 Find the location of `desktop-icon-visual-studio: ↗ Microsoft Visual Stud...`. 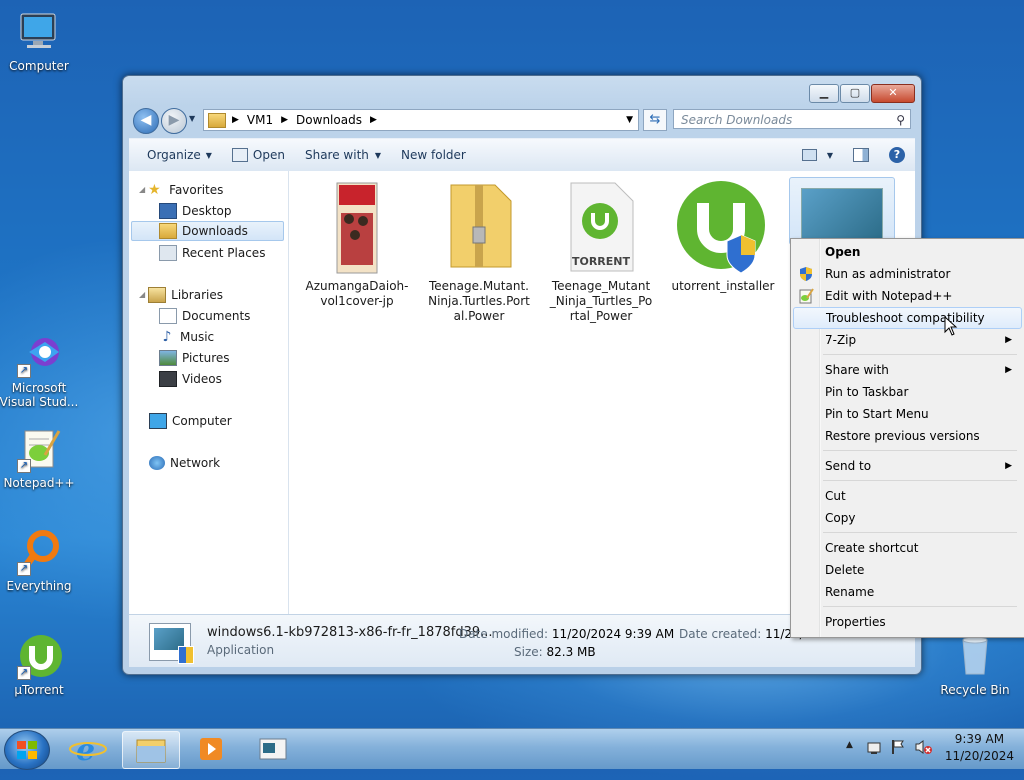

desktop-icon-visual-studio: ↗ Microsoft Visual Stud... is located at coordinates (40, 369).